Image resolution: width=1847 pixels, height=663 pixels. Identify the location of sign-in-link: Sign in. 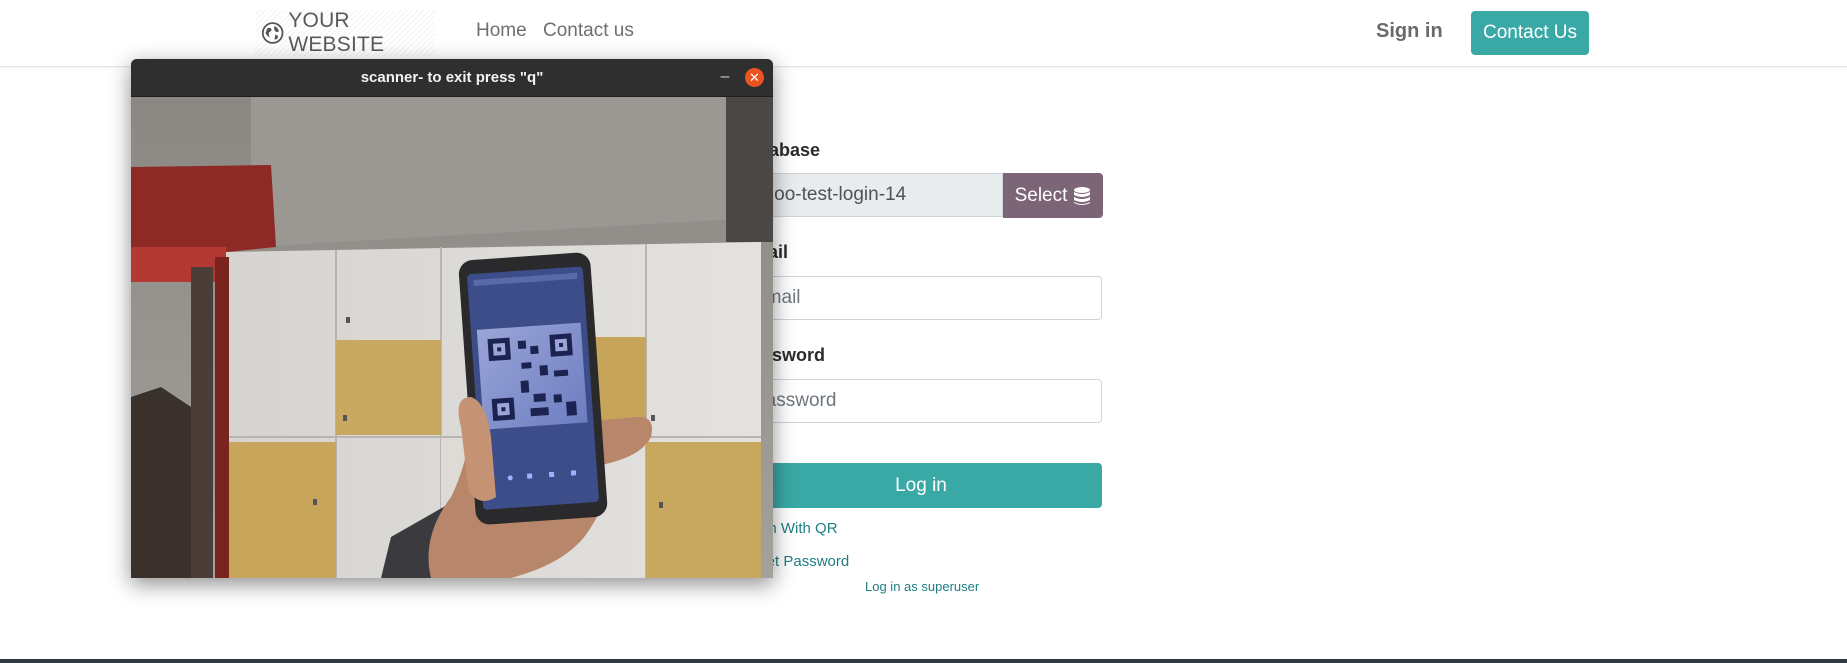
(1409, 31).